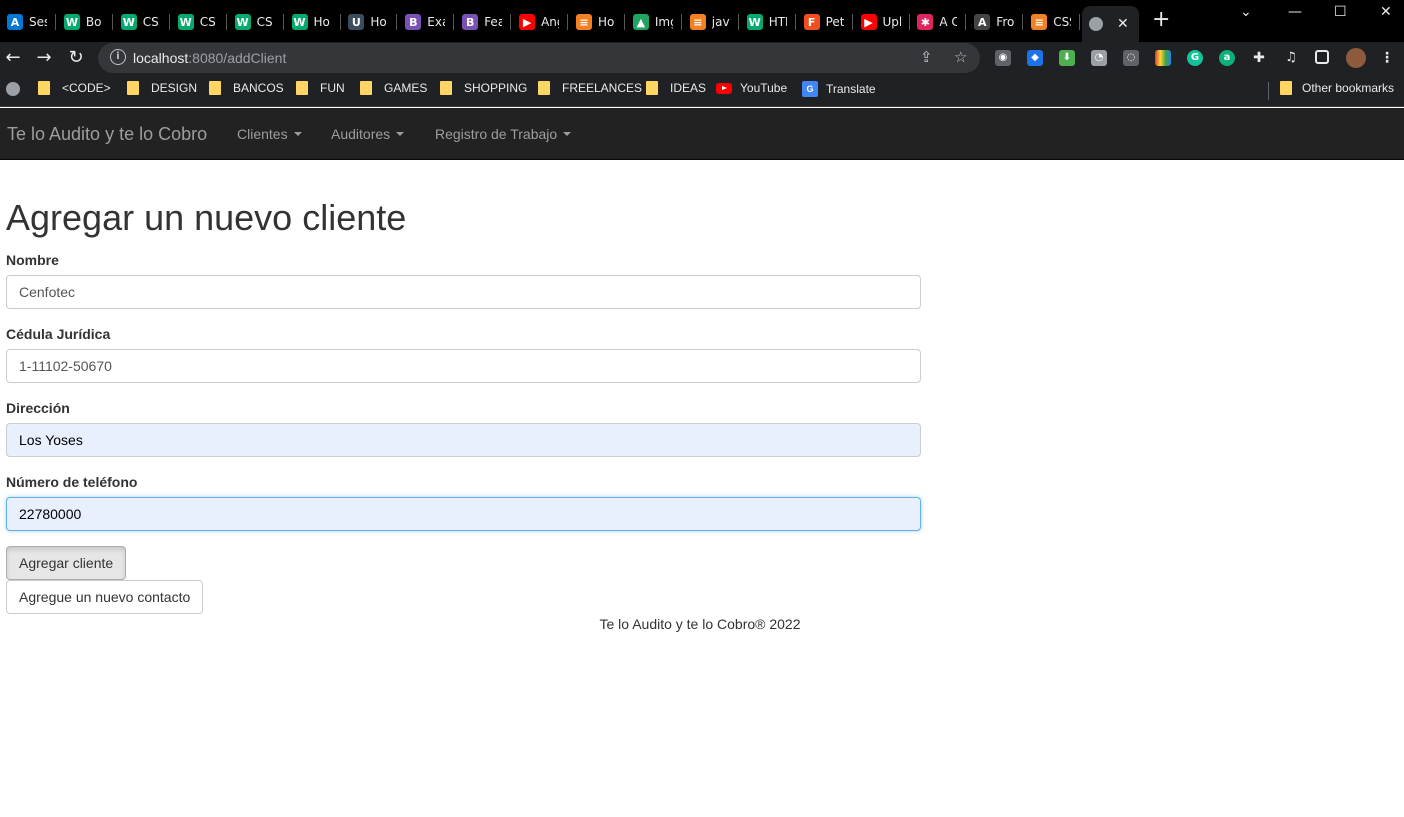 The width and height of the screenshot is (1404, 817). I want to click on browser-tab: F Pet, so click(825, 22).